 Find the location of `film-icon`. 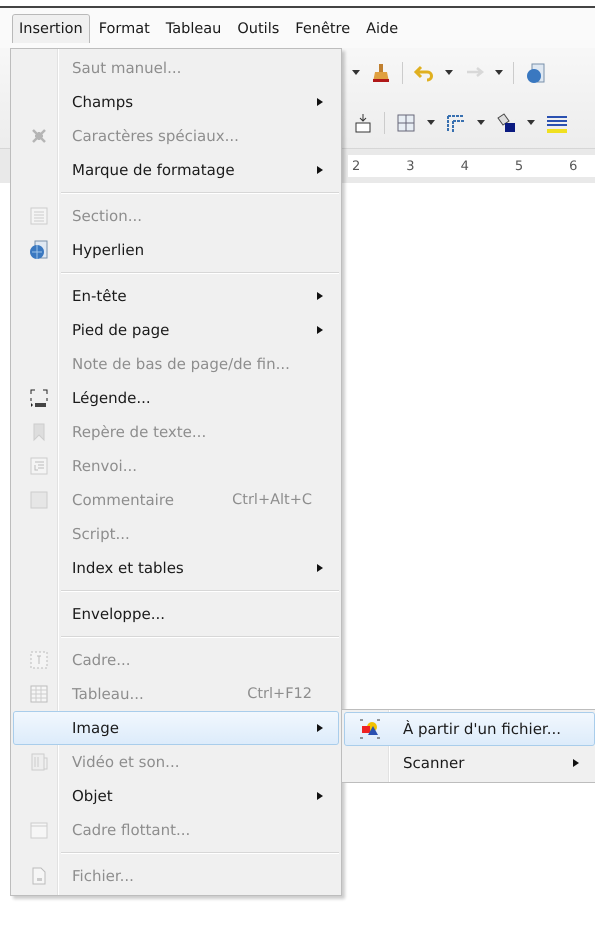

film-icon is located at coordinates (39, 762).